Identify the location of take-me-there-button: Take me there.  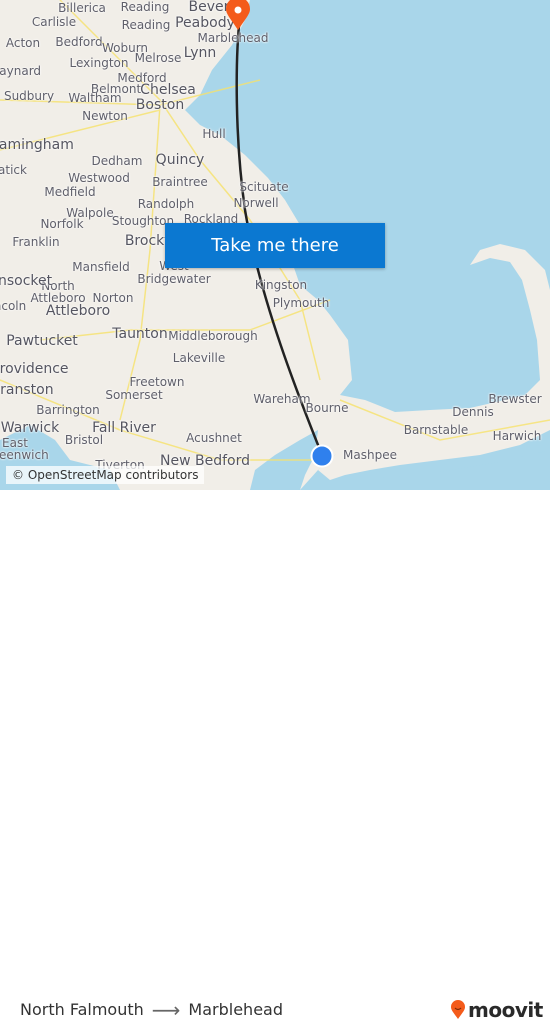
(275, 245).